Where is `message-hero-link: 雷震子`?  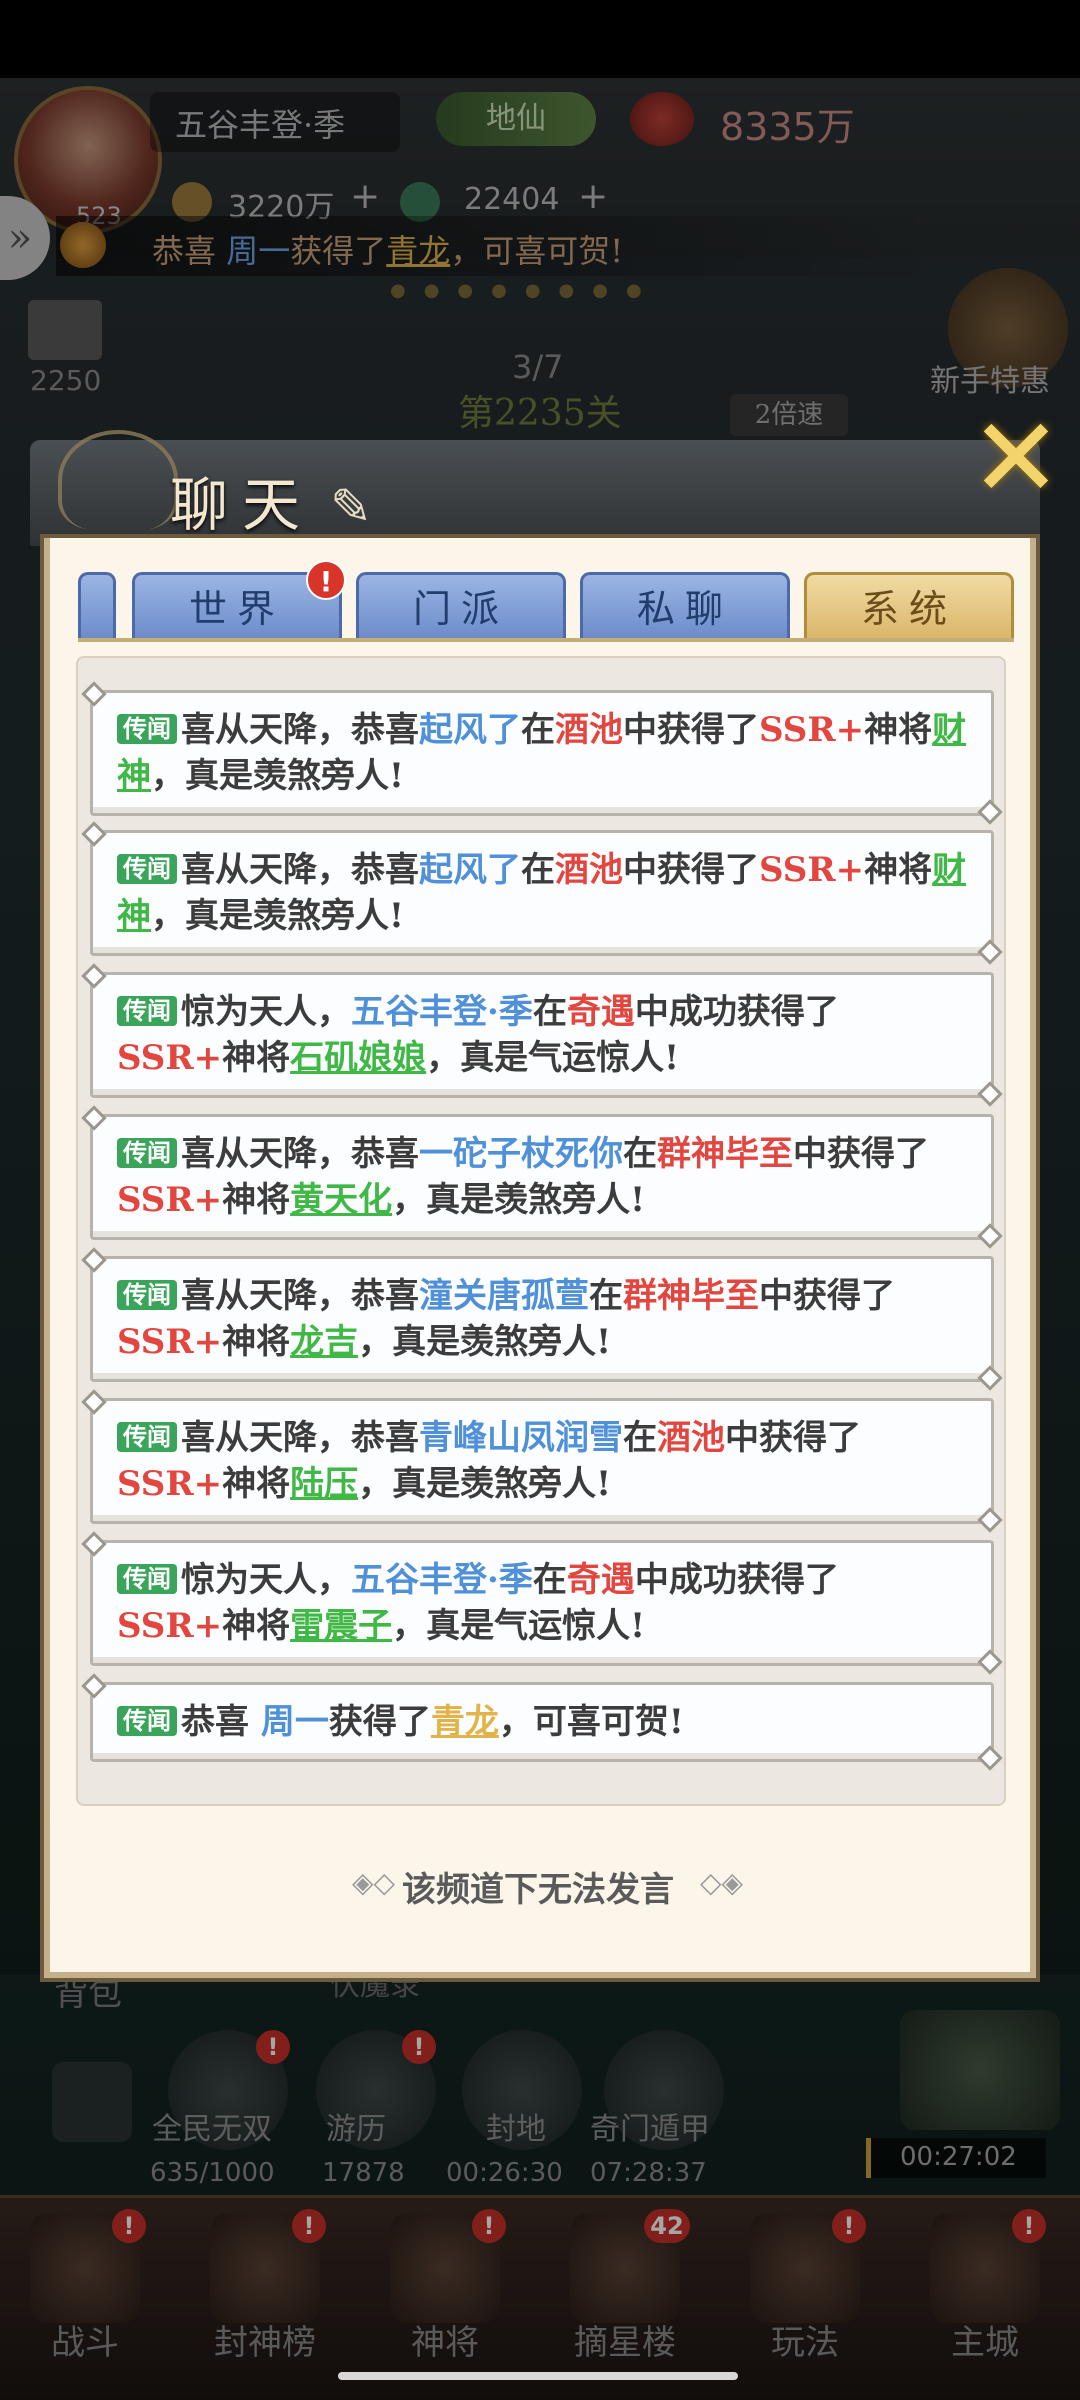 message-hero-link: 雷震子 is located at coordinates (341, 1626).